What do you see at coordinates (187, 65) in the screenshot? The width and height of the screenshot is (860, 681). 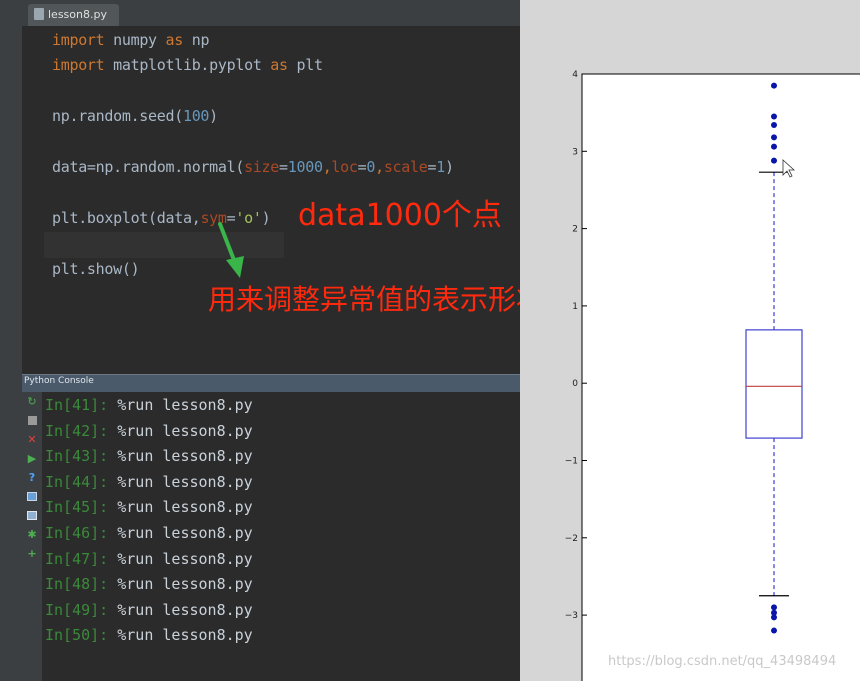 I see `code-line-2: import matplotlib.pyplot as plt` at bounding box center [187, 65].